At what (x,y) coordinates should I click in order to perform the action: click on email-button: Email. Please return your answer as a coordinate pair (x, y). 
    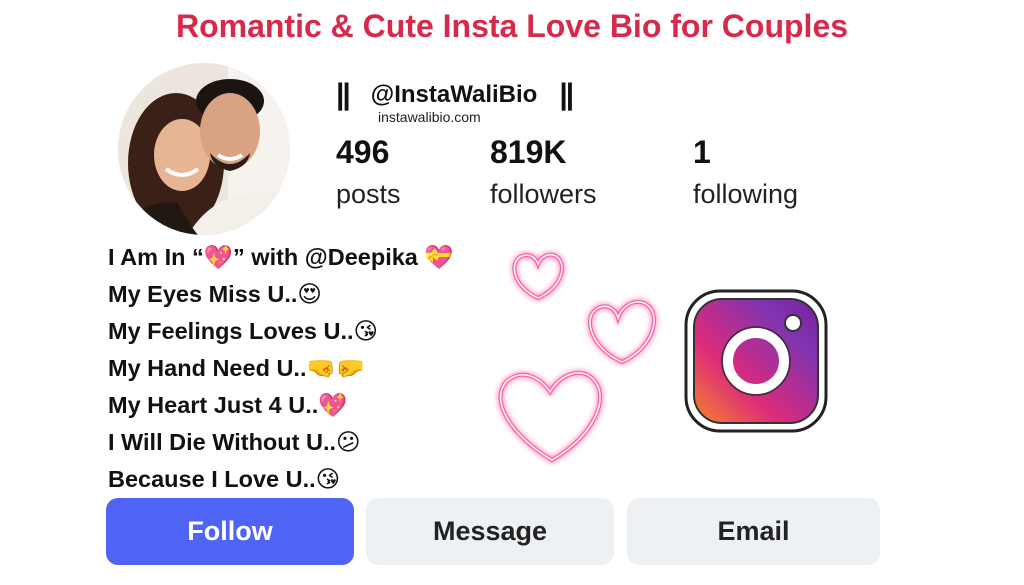
    Looking at the image, I should click on (753, 531).